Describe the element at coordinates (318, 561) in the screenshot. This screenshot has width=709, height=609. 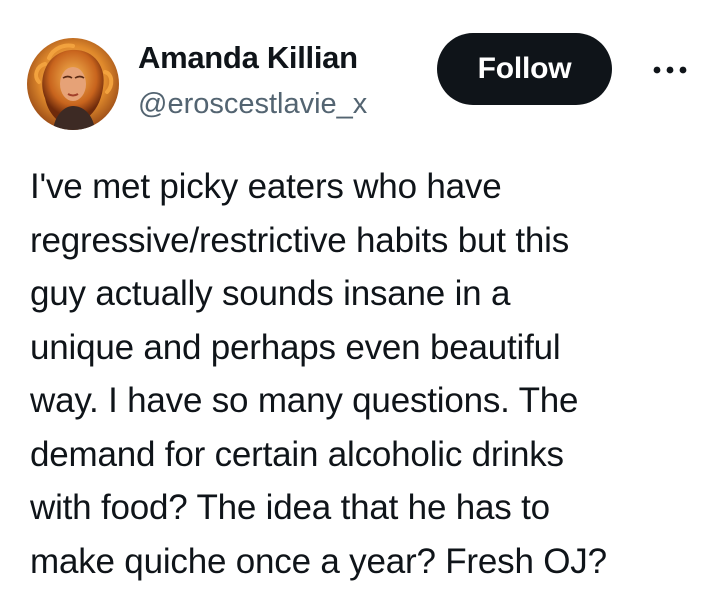
I see `tweet-text-line: make quiche once a year? Fresh OJ?` at that location.